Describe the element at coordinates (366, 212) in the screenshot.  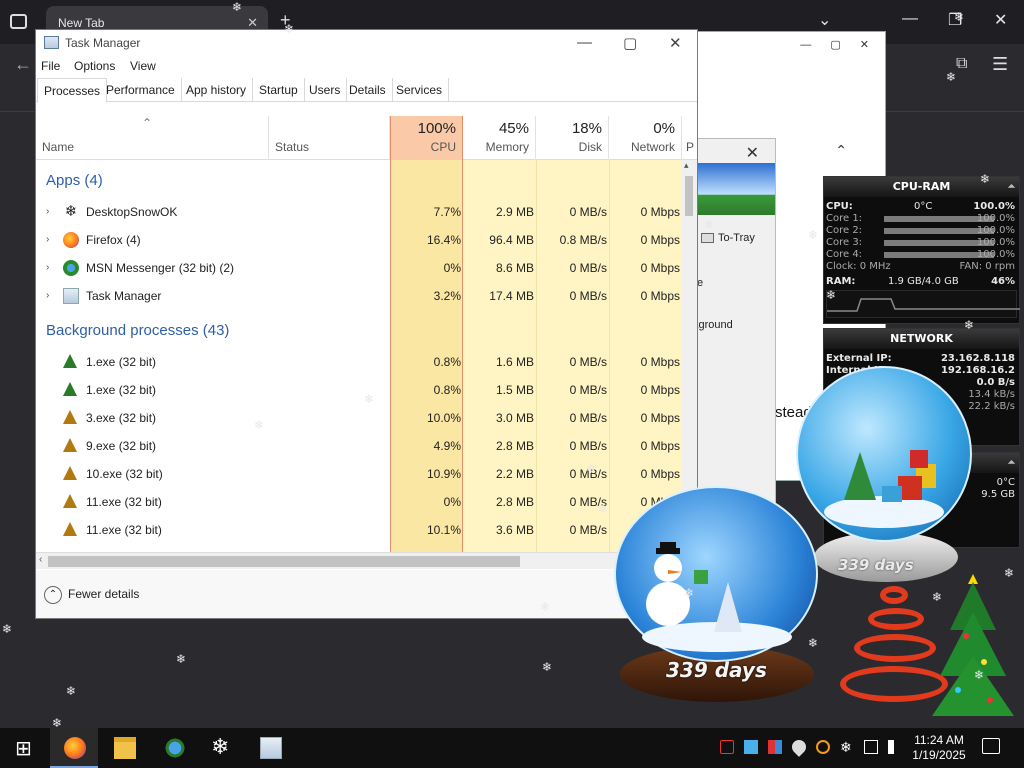
I see `table-row: › ❄ DesktopSnowOK 7.7% 2.9 MB 0 MB/s 0 Mbps` at that location.